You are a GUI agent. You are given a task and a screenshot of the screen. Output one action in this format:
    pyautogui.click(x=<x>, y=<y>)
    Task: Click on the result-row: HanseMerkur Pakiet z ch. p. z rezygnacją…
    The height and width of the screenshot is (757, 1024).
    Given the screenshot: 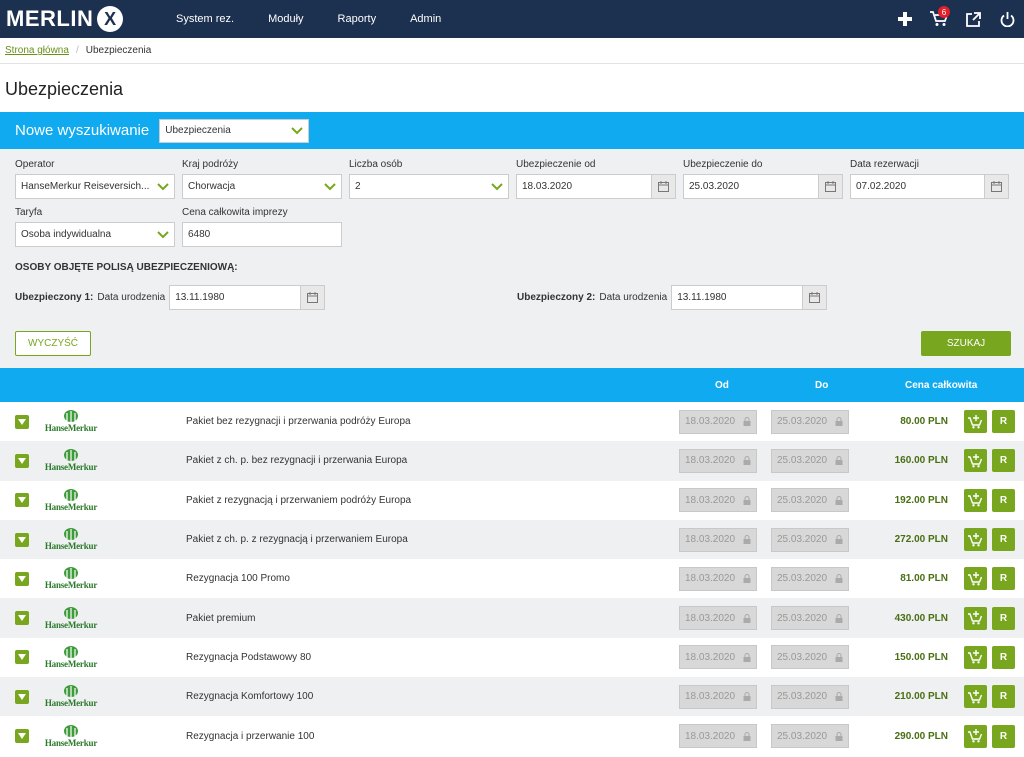 What is the action you would take?
    pyautogui.click(x=512, y=539)
    